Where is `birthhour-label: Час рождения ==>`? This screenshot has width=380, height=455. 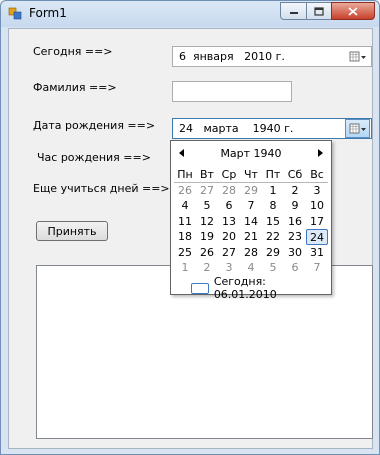
birthhour-label: Час рождения ==> is located at coordinates (94, 157).